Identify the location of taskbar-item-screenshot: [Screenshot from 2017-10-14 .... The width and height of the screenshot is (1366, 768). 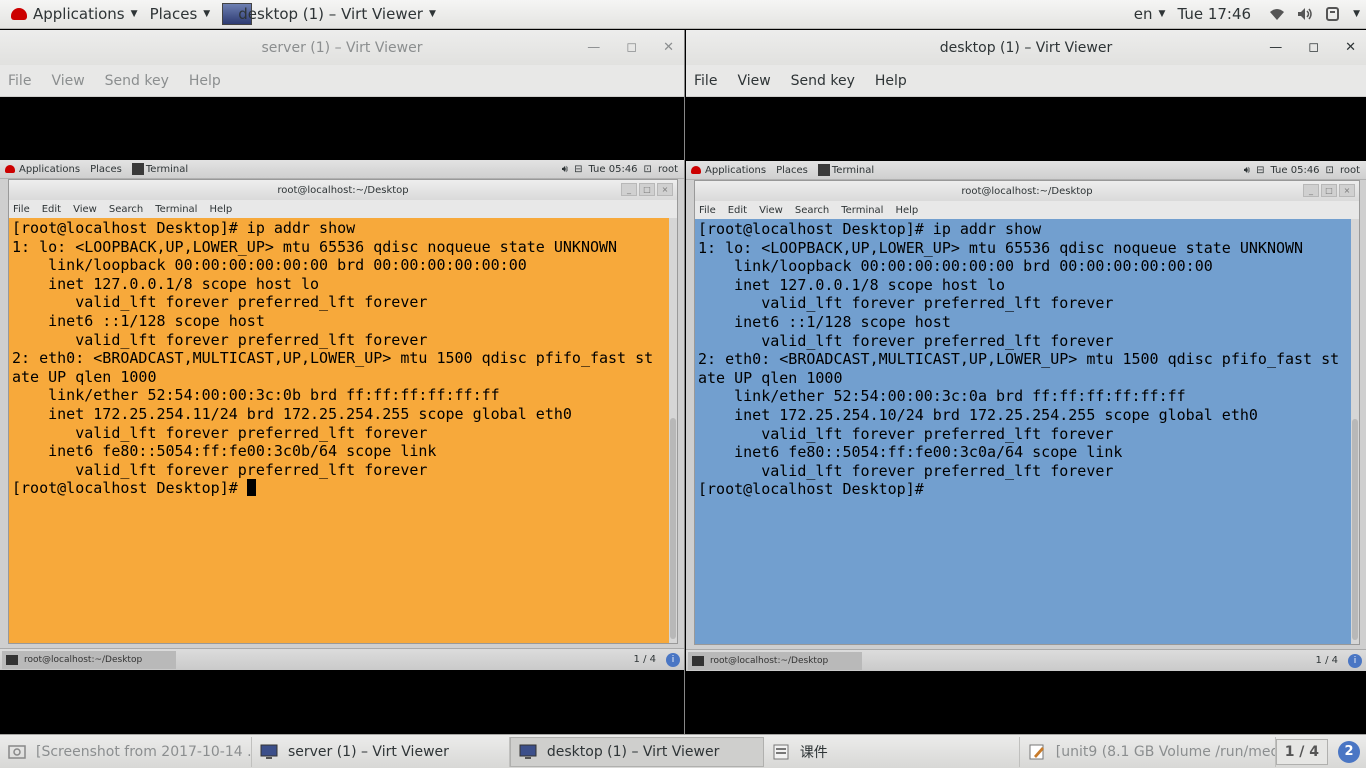
(126, 751).